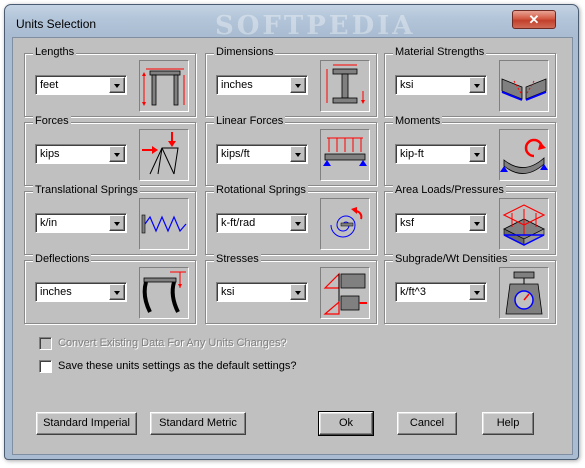  What do you see at coordinates (345, 86) in the screenshot?
I see `i-beam-section-icon` at bounding box center [345, 86].